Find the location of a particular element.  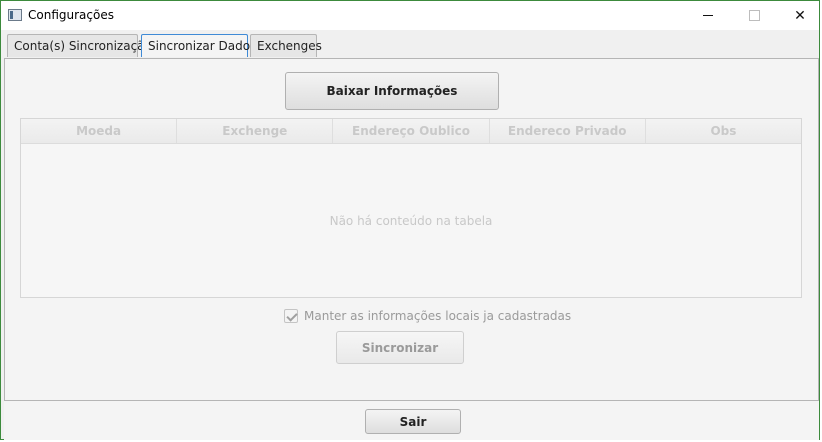

minimize-icon is located at coordinates (708, 15).